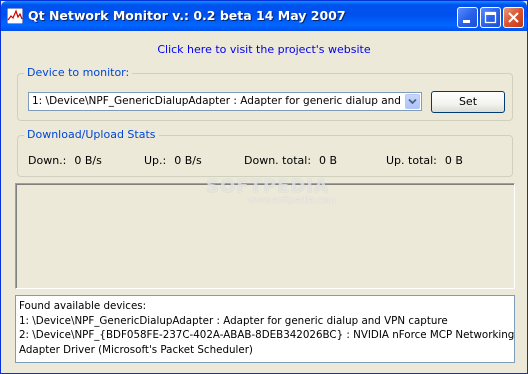 This screenshot has height=374, width=528. What do you see at coordinates (47, 160) in the screenshot?
I see `download-rate-label: Down.:` at bounding box center [47, 160].